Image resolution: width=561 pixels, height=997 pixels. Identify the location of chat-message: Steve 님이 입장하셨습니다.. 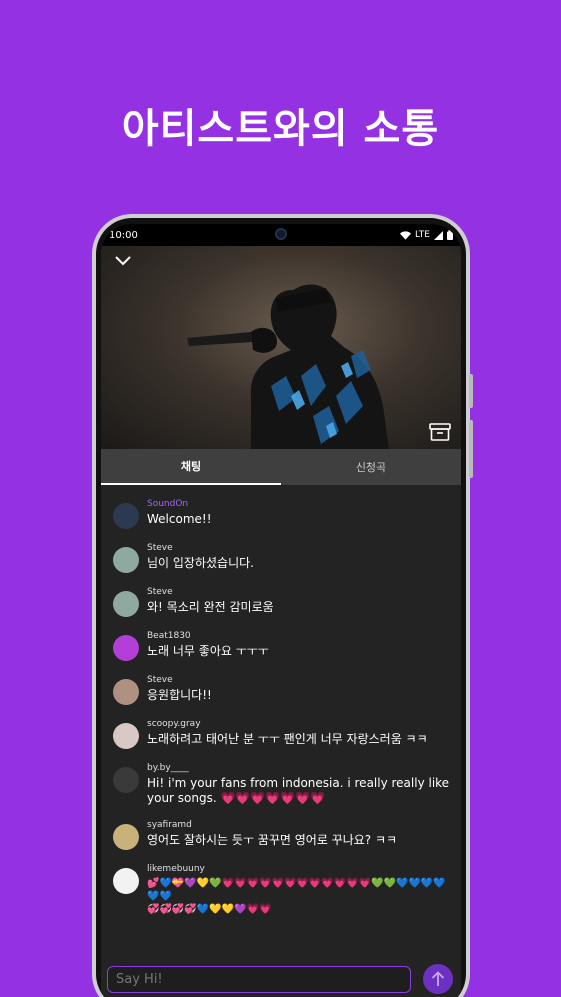
(282, 558).